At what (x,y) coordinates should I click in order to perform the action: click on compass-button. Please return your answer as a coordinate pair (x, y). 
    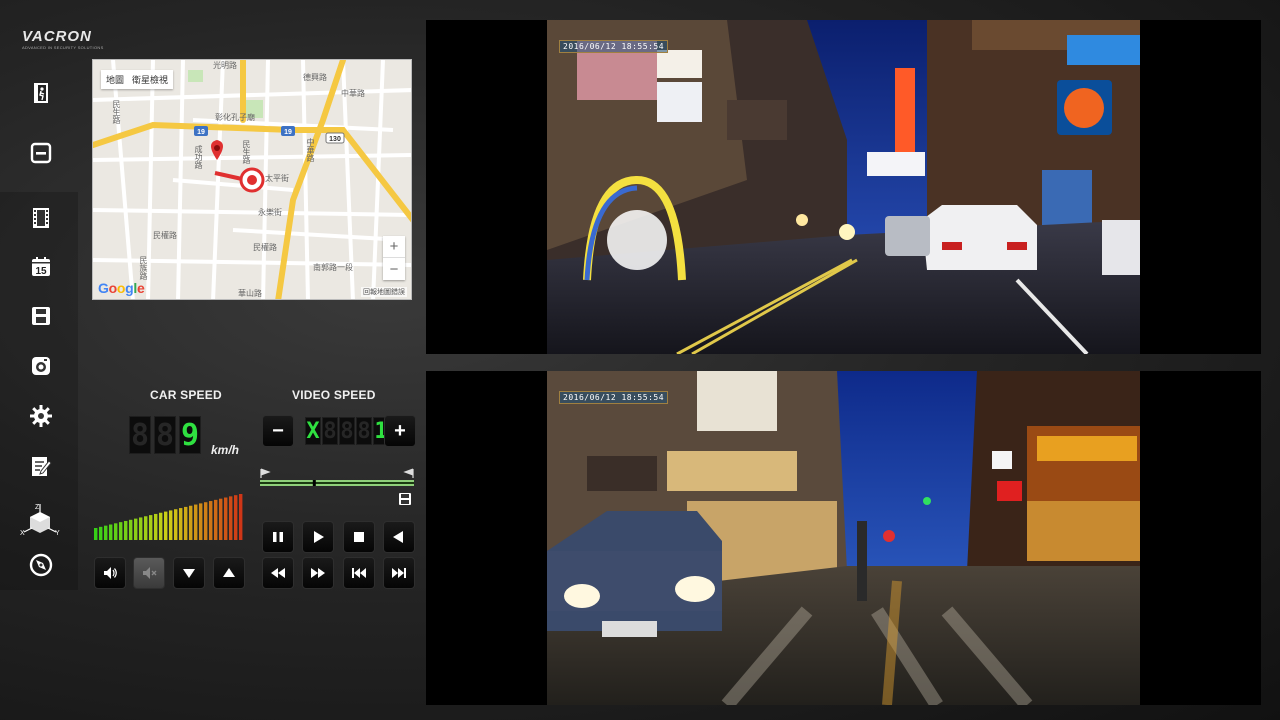
    Looking at the image, I should click on (41, 565).